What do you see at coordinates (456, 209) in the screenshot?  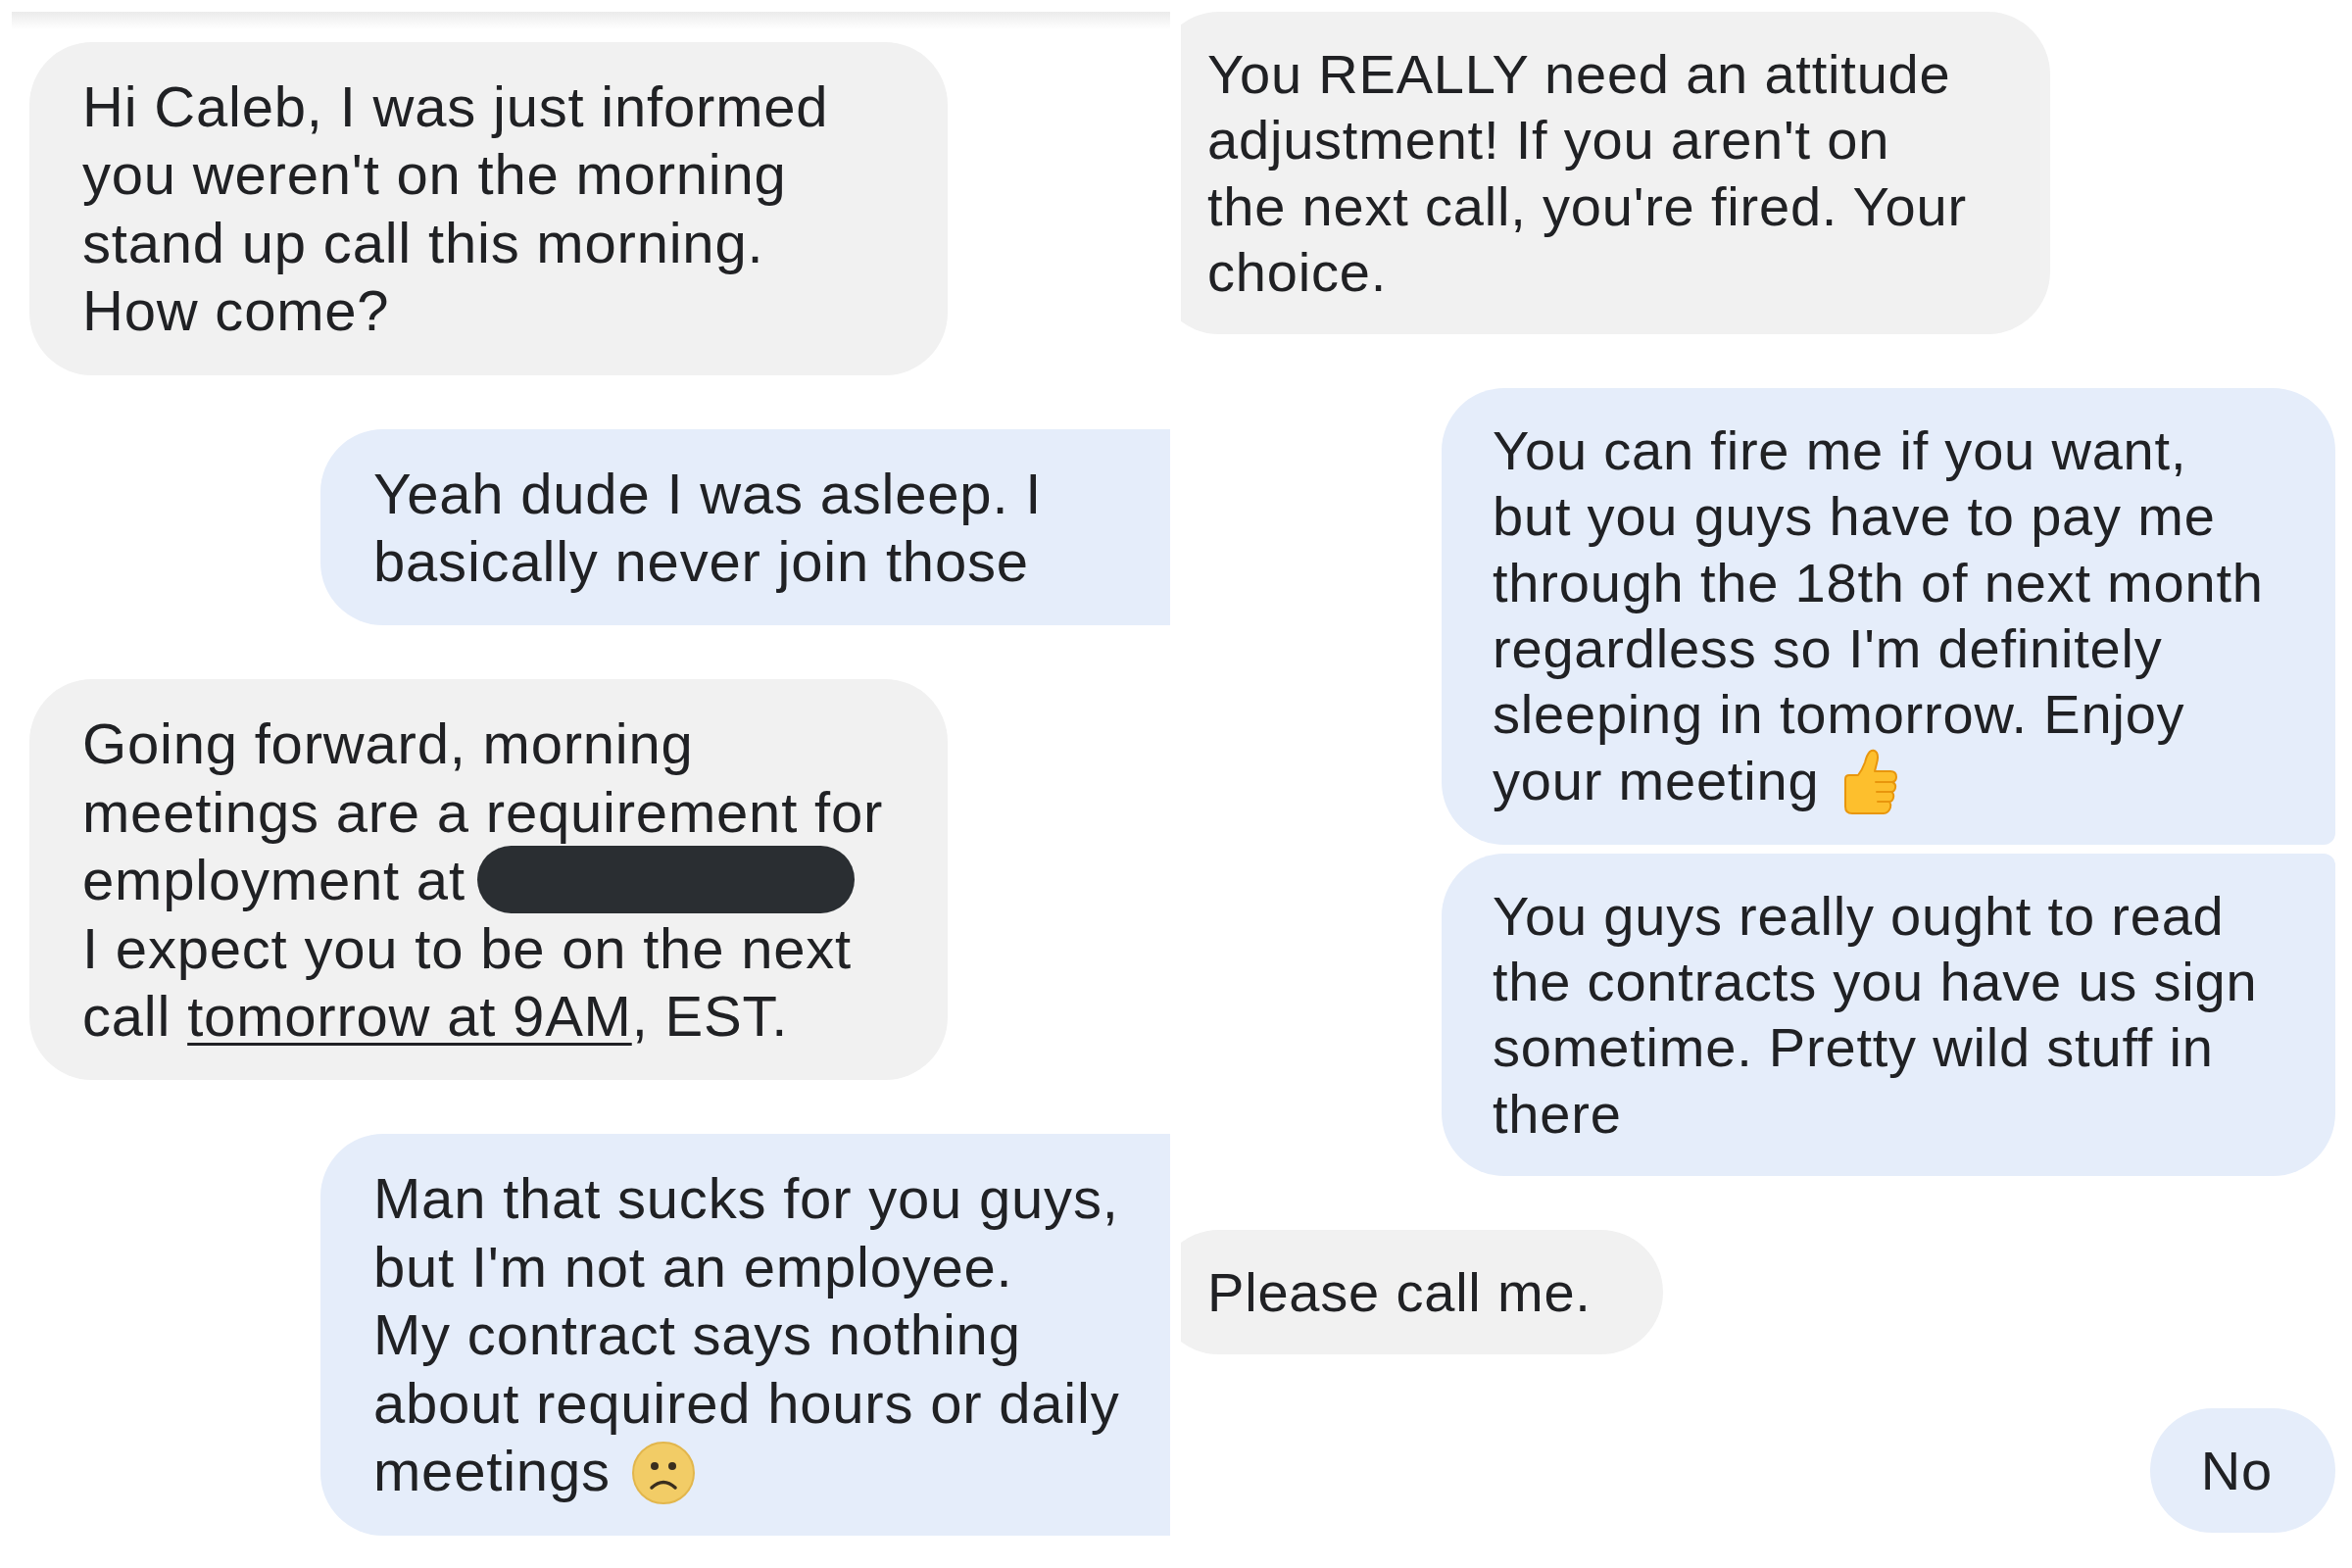 I see `message-text: Hi Caleb, I was just informed you weren't on the morning stand up call this morning. How come?` at bounding box center [456, 209].